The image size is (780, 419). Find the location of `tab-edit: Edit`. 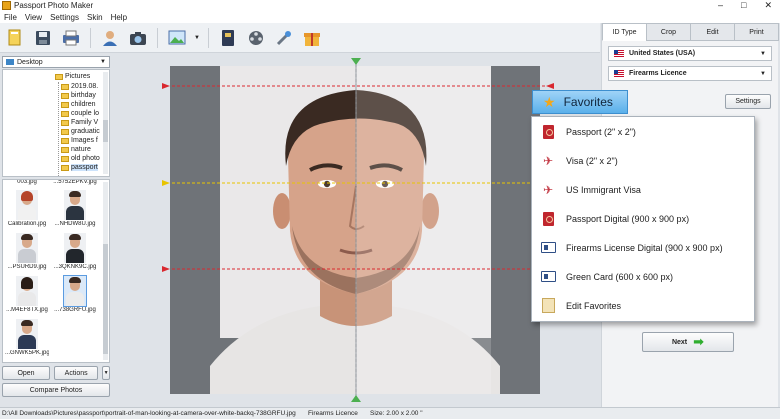

tab-edit: Edit is located at coordinates (712, 32).